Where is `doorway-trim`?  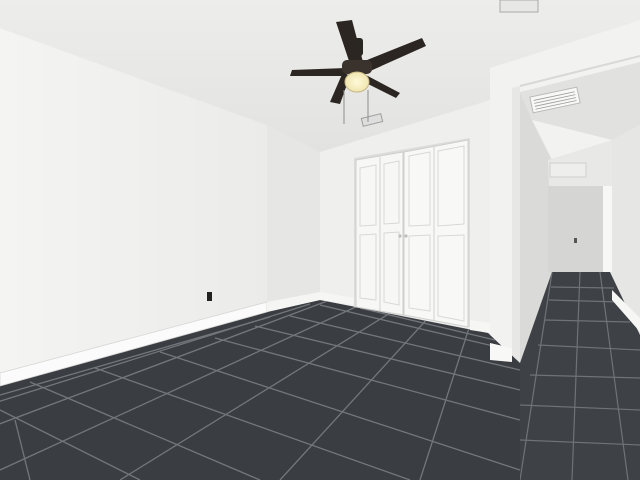 doorway-trim is located at coordinates (516, 226).